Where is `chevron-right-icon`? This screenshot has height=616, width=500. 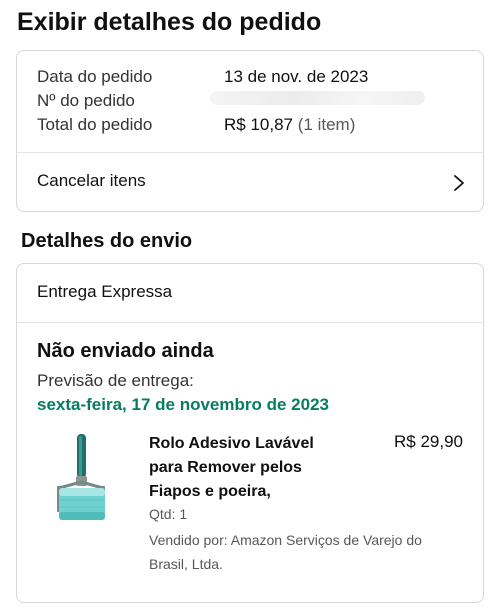 chevron-right-icon is located at coordinates (459, 183).